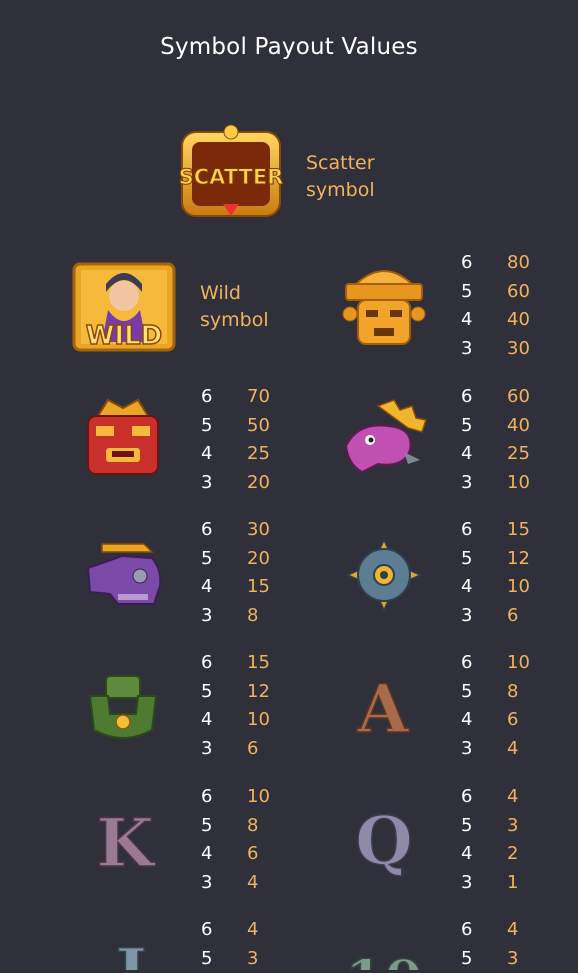 This screenshot has height=973, width=578. I want to click on red-totem-icon, so click(123, 439).